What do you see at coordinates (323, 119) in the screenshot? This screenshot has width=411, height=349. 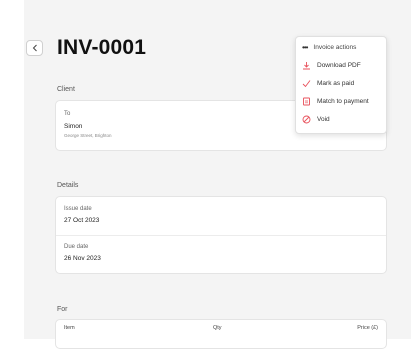 I see `menu-item-label: Void` at bounding box center [323, 119].